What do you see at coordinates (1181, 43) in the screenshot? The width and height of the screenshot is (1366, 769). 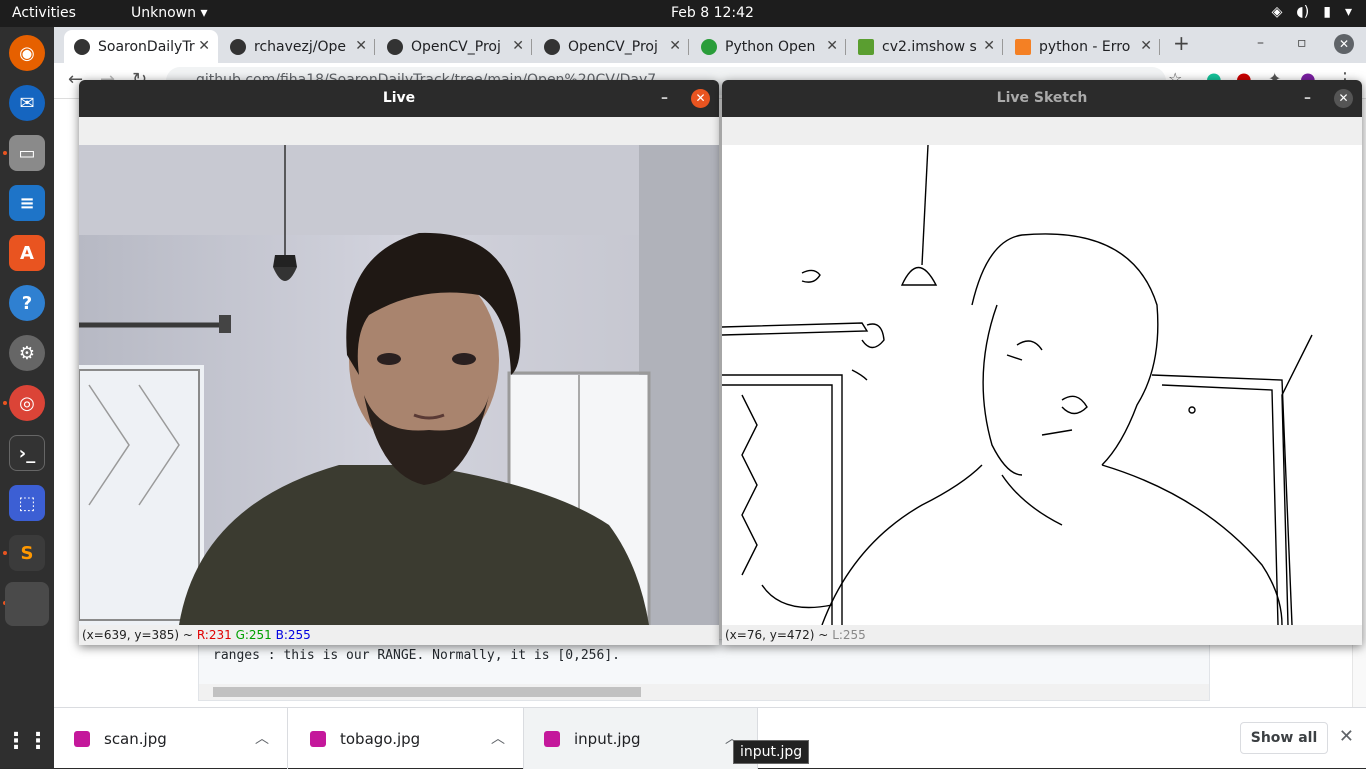 I see `new-tab-icon: +` at bounding box center [1181, 43].